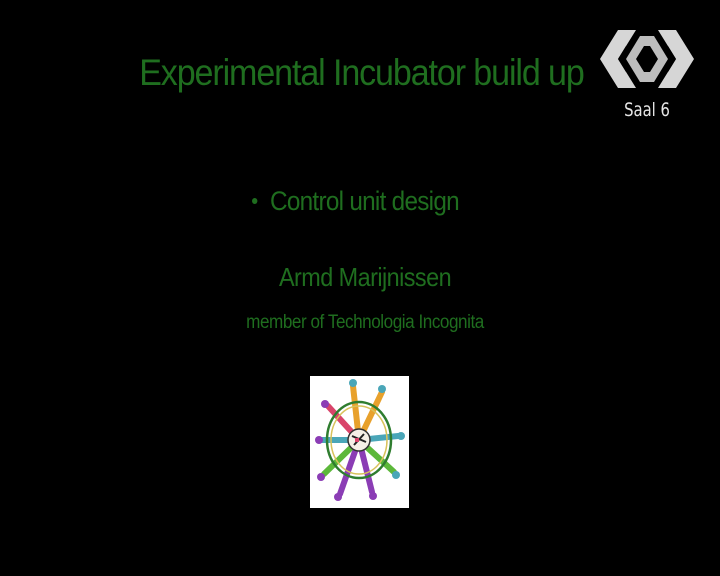 Image resolution: width=720 pixels, height=576 pixels. I want to click on bullet-text: Control unit design, so click(365, 201).